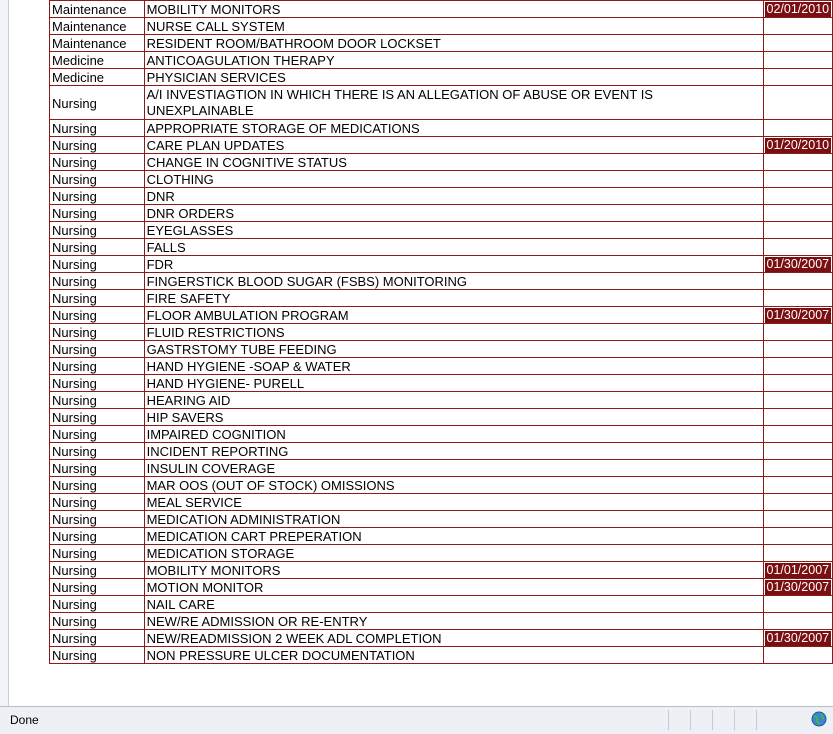  I want to click on left-pane-edge, so click(4, 353).